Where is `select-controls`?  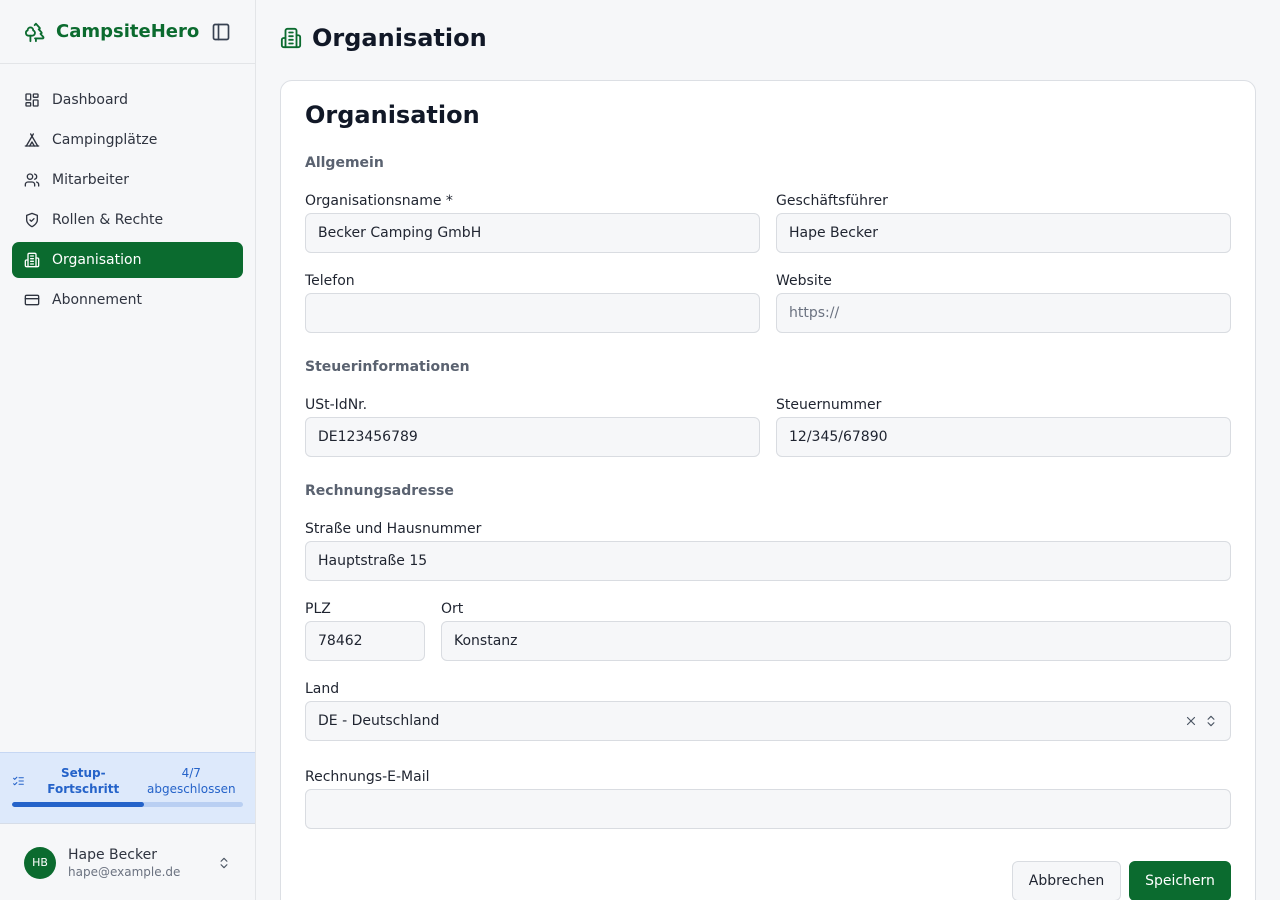 select-controls is located at coordinates (1201, 721).